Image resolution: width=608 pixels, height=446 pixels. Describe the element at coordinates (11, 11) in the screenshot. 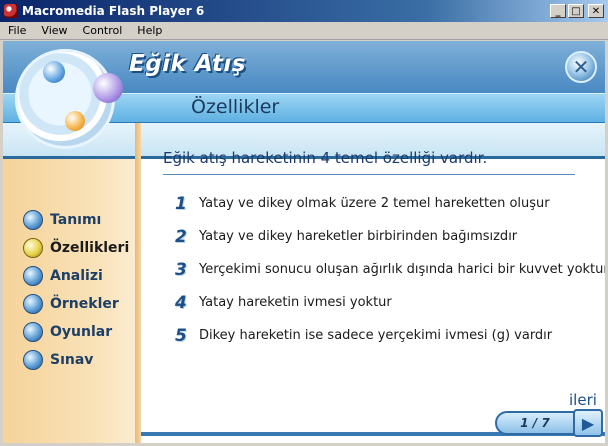

I see `flash-player-icon` at that location.